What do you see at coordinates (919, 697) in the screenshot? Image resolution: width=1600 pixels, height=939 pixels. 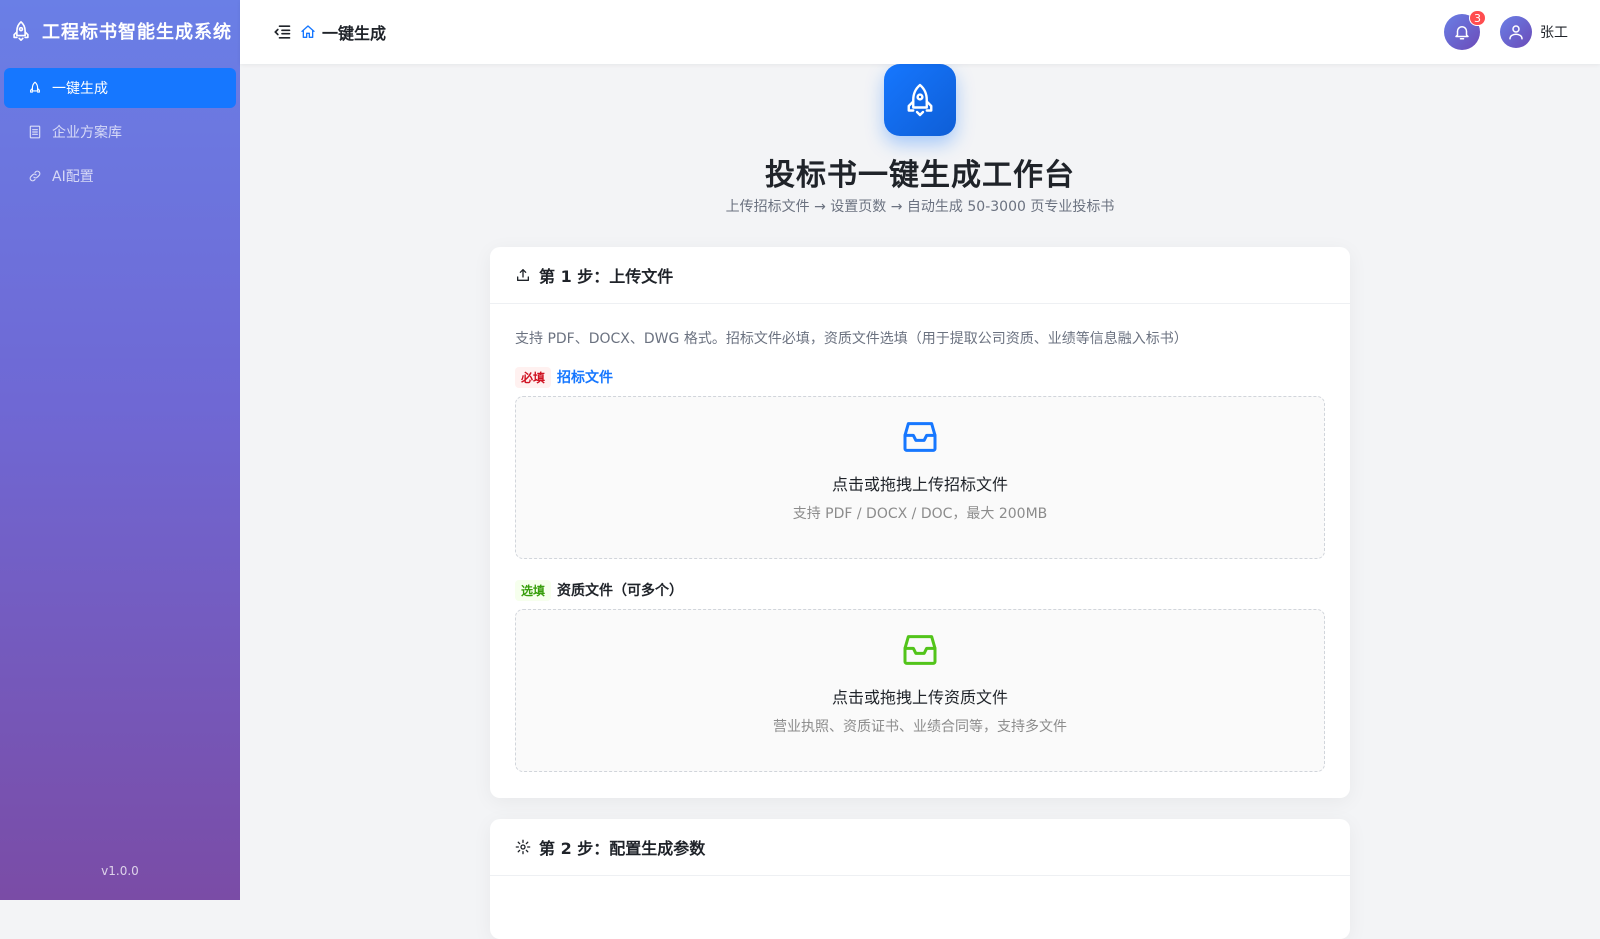 I see `qualification-upload-title: 点击或拖拽上传资质文件` at bounding box center [919, 697].